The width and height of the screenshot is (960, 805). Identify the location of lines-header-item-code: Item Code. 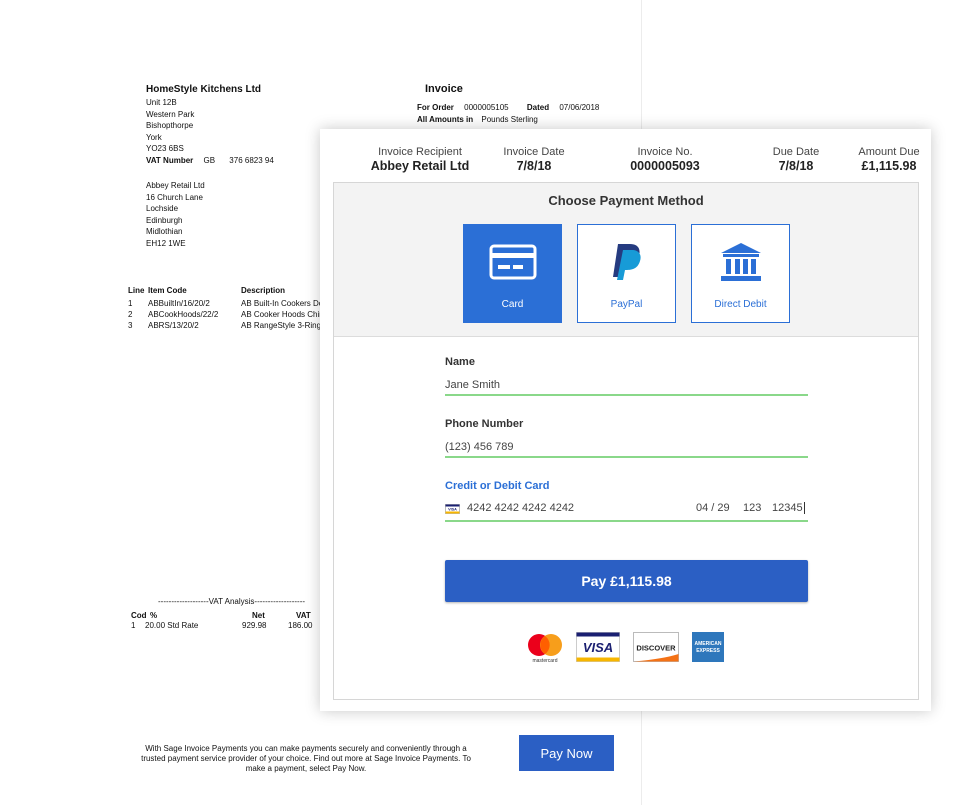
(167, 290).